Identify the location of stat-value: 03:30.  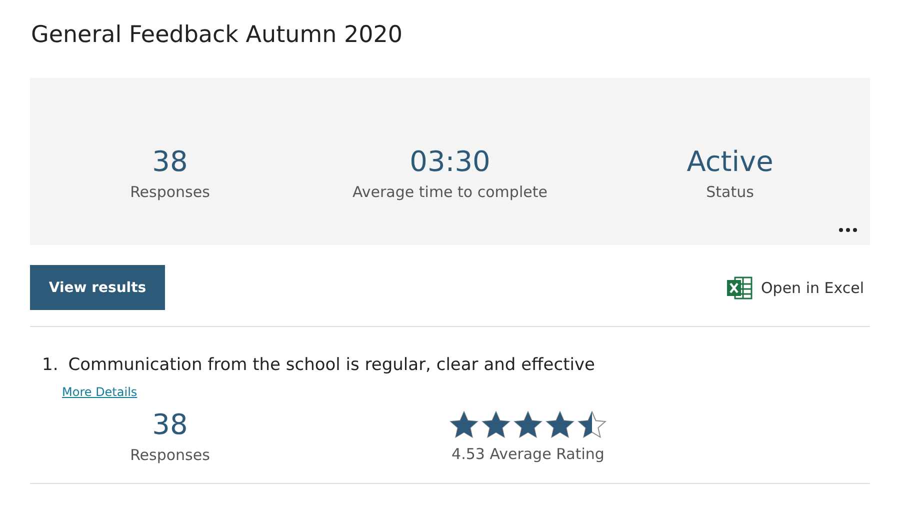
(450, 162).